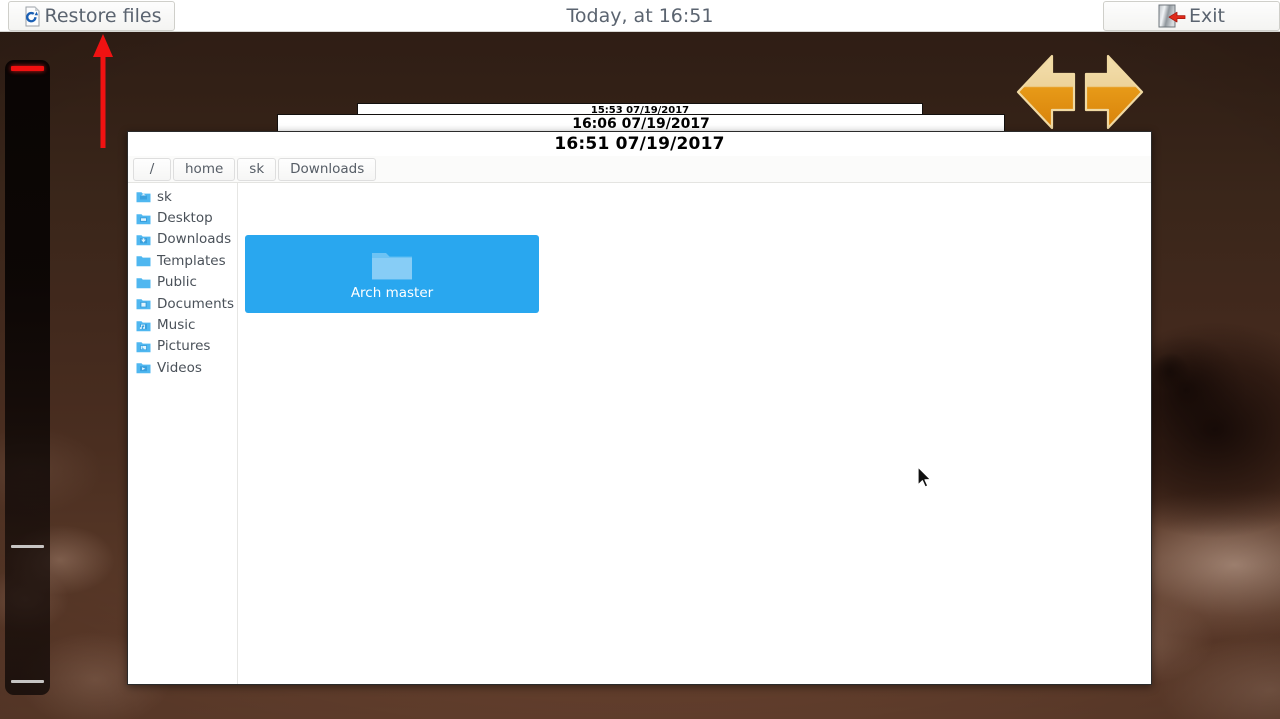 This screenshot has height=719, width=1280. What do you see at coordinates (176, 325) in the screenshot?
I see `sidebar-item-label: Music` at bounding box center [176, 325].